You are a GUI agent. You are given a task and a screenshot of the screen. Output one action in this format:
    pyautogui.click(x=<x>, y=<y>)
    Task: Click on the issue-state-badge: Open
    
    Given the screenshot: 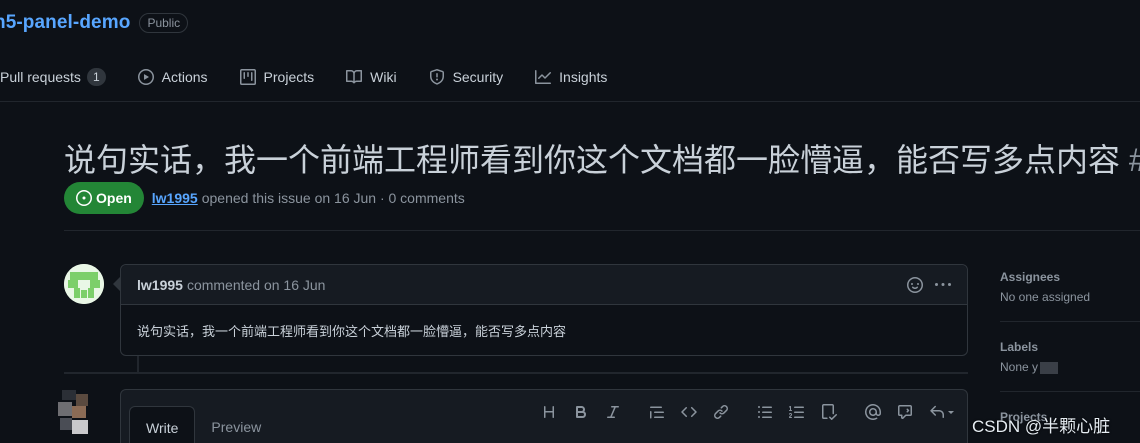 What is the action you would take?
    pyautogui.click(x=104, y=198)
    